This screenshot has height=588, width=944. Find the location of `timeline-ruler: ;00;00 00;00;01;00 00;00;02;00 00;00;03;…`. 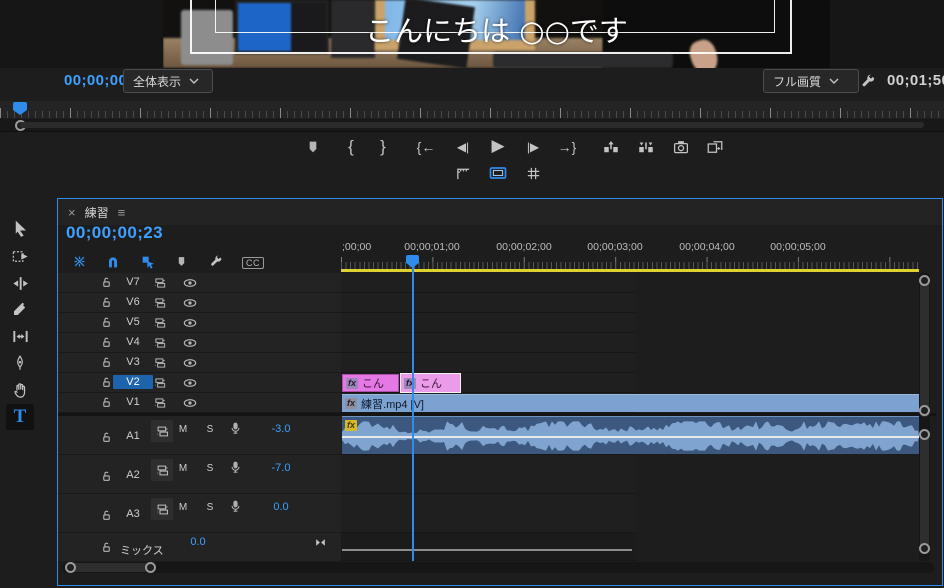

timeline-ruler: ;00;00 00;00;01;00 00;00;02;00 00;00;03;… is located at coordinates (638, 256).